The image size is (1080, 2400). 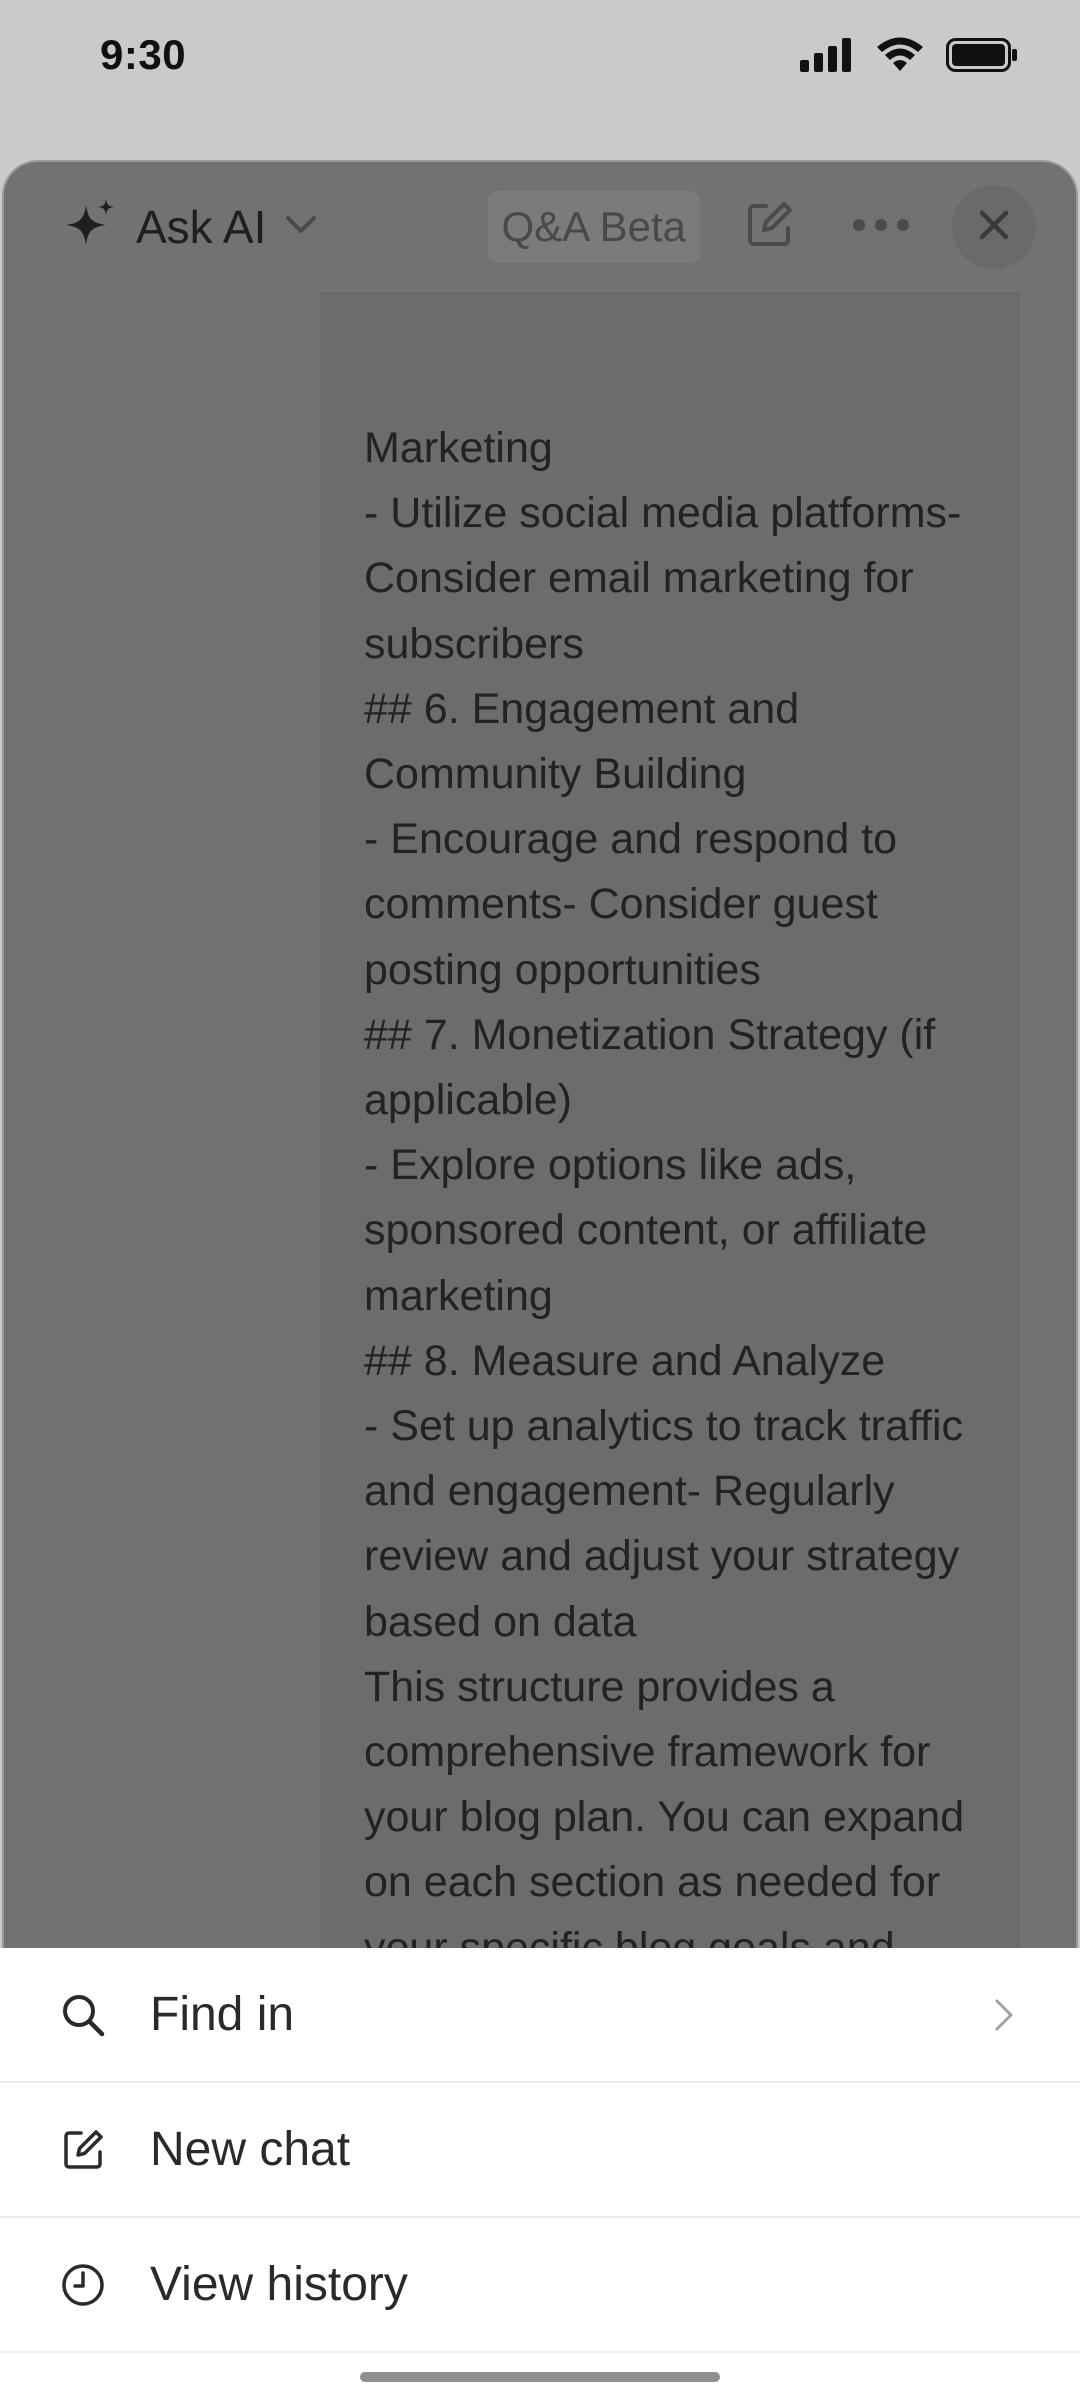 What do you see at coordinates (582, 741) in the screenshot?
I see `response-line: ## 6. Engagement and Community Building` at bounding box center [582, 741].